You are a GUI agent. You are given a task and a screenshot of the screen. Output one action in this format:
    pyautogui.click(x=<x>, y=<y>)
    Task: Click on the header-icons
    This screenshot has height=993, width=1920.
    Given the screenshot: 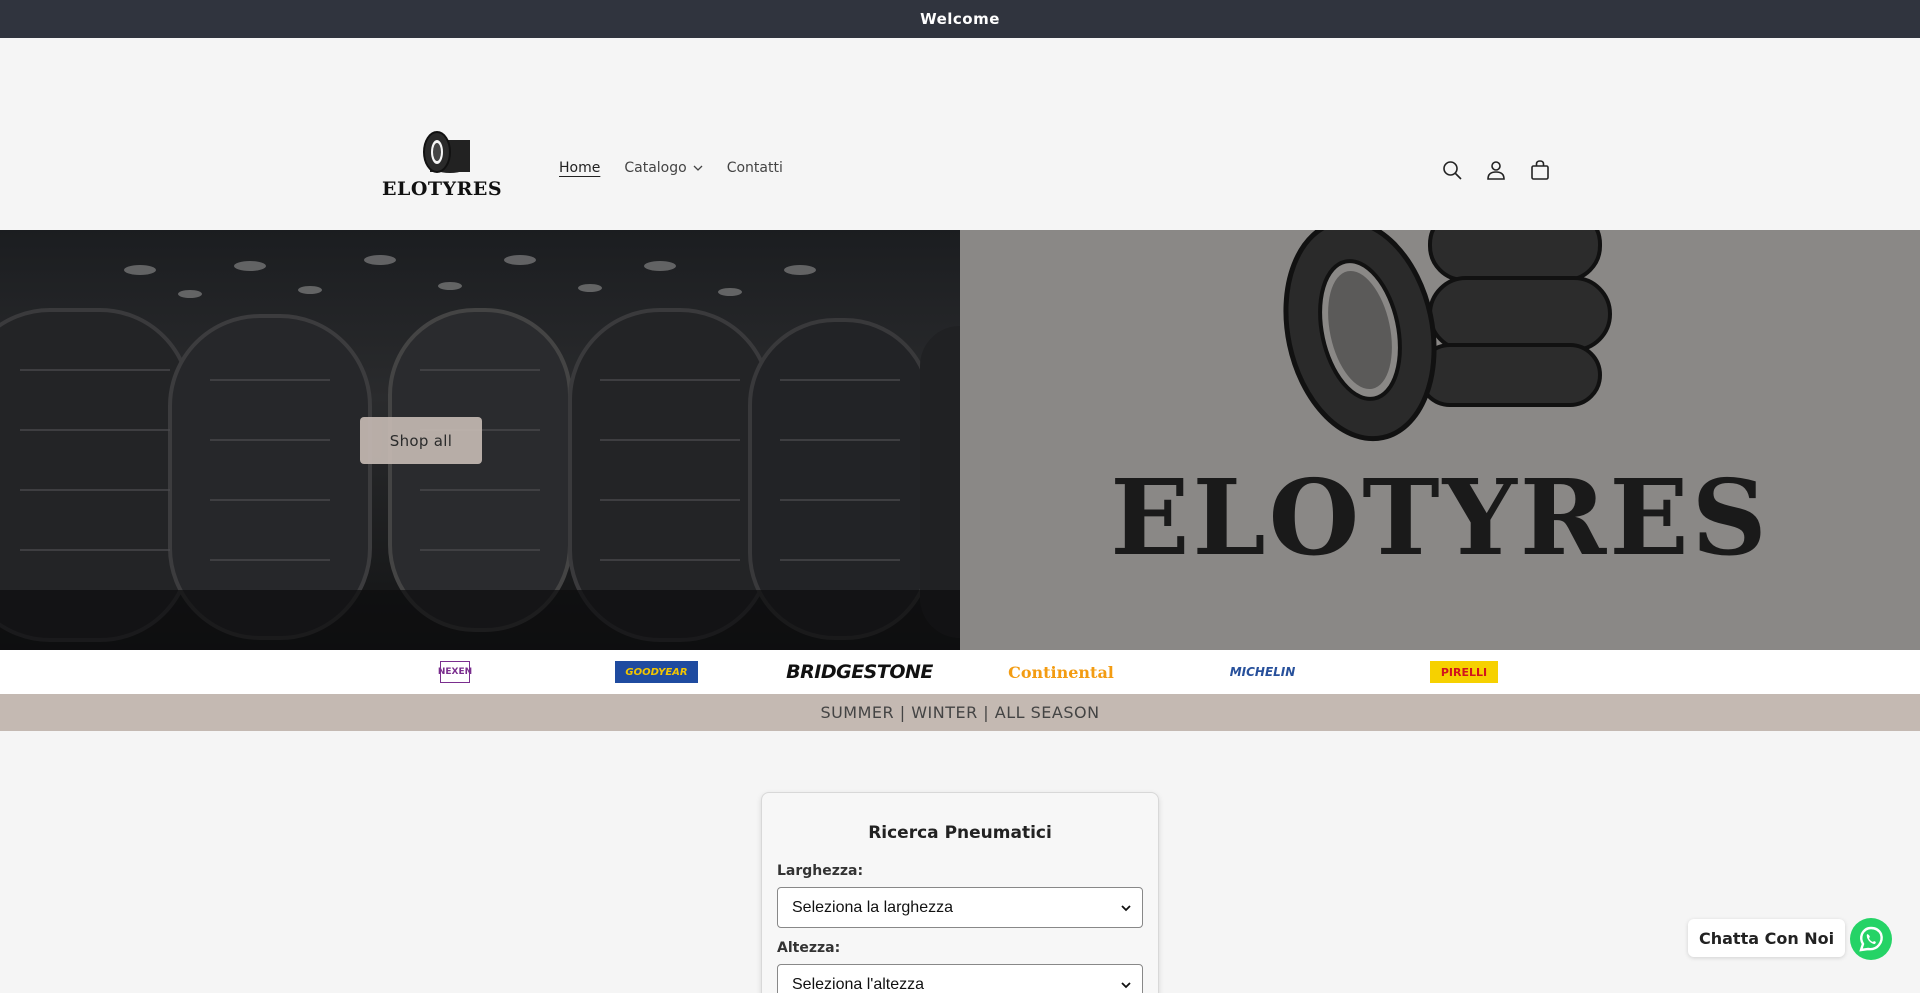 What is the action you would take?
    pyautogui.click(x=1496, y=170)
    